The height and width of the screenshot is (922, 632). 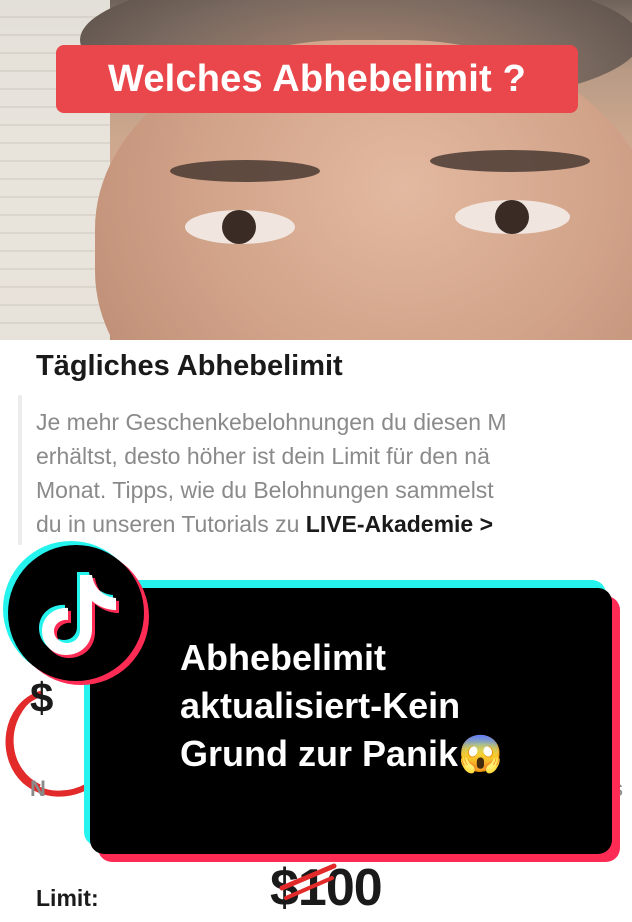 What do you see at coordinates (510, 161) in the screenshot?
I see `right-brow` at bounding box center [510, 161].